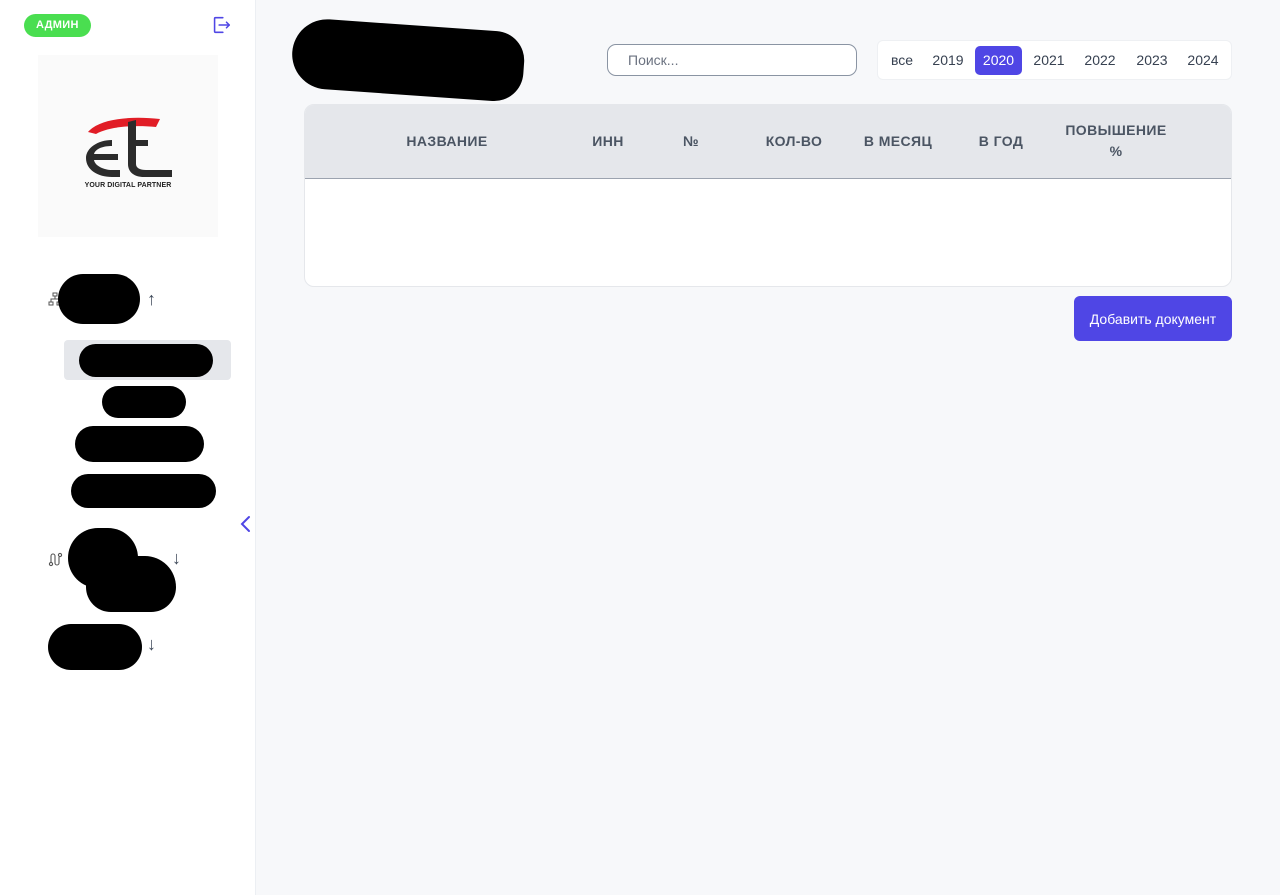 Image resolution: width=1280 pixels, height=895 pixels. Describe the element at coordinates (1116, 141) in the screenshot. I see `column-header-increase: ПОВЫШЕНИЕ %` at that location.